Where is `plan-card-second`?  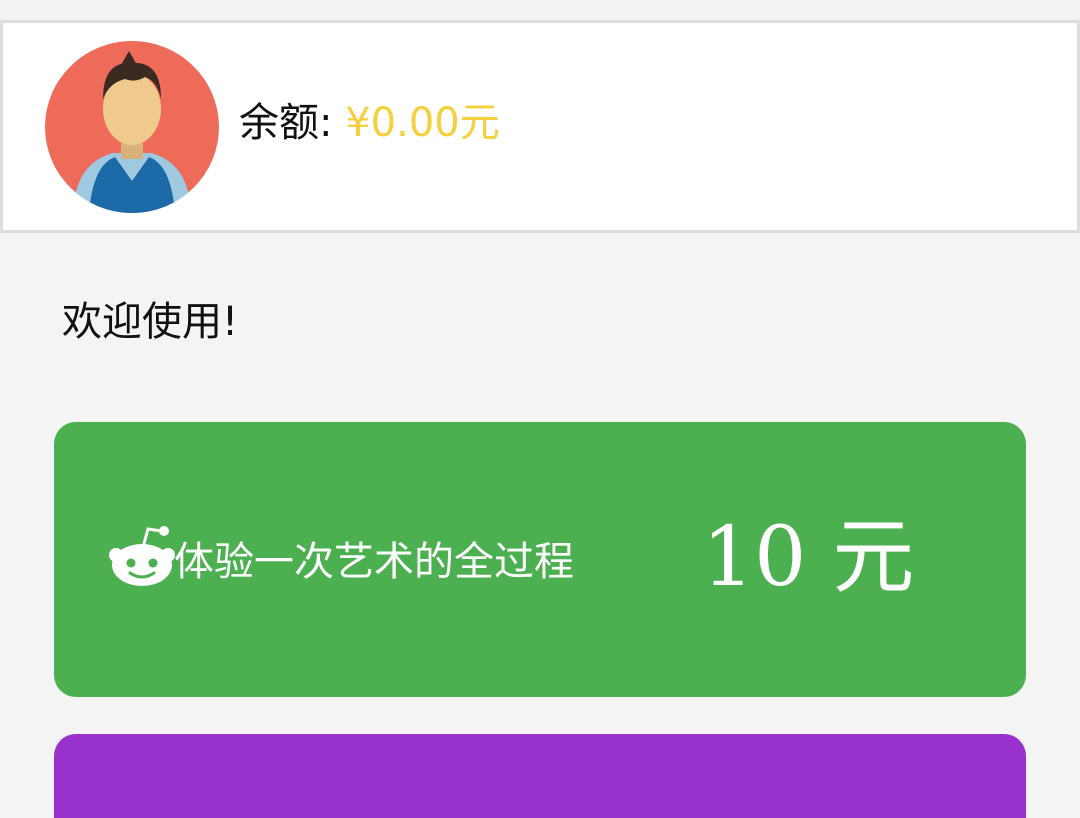
plan-card-second is located at coordinates (540, 776).